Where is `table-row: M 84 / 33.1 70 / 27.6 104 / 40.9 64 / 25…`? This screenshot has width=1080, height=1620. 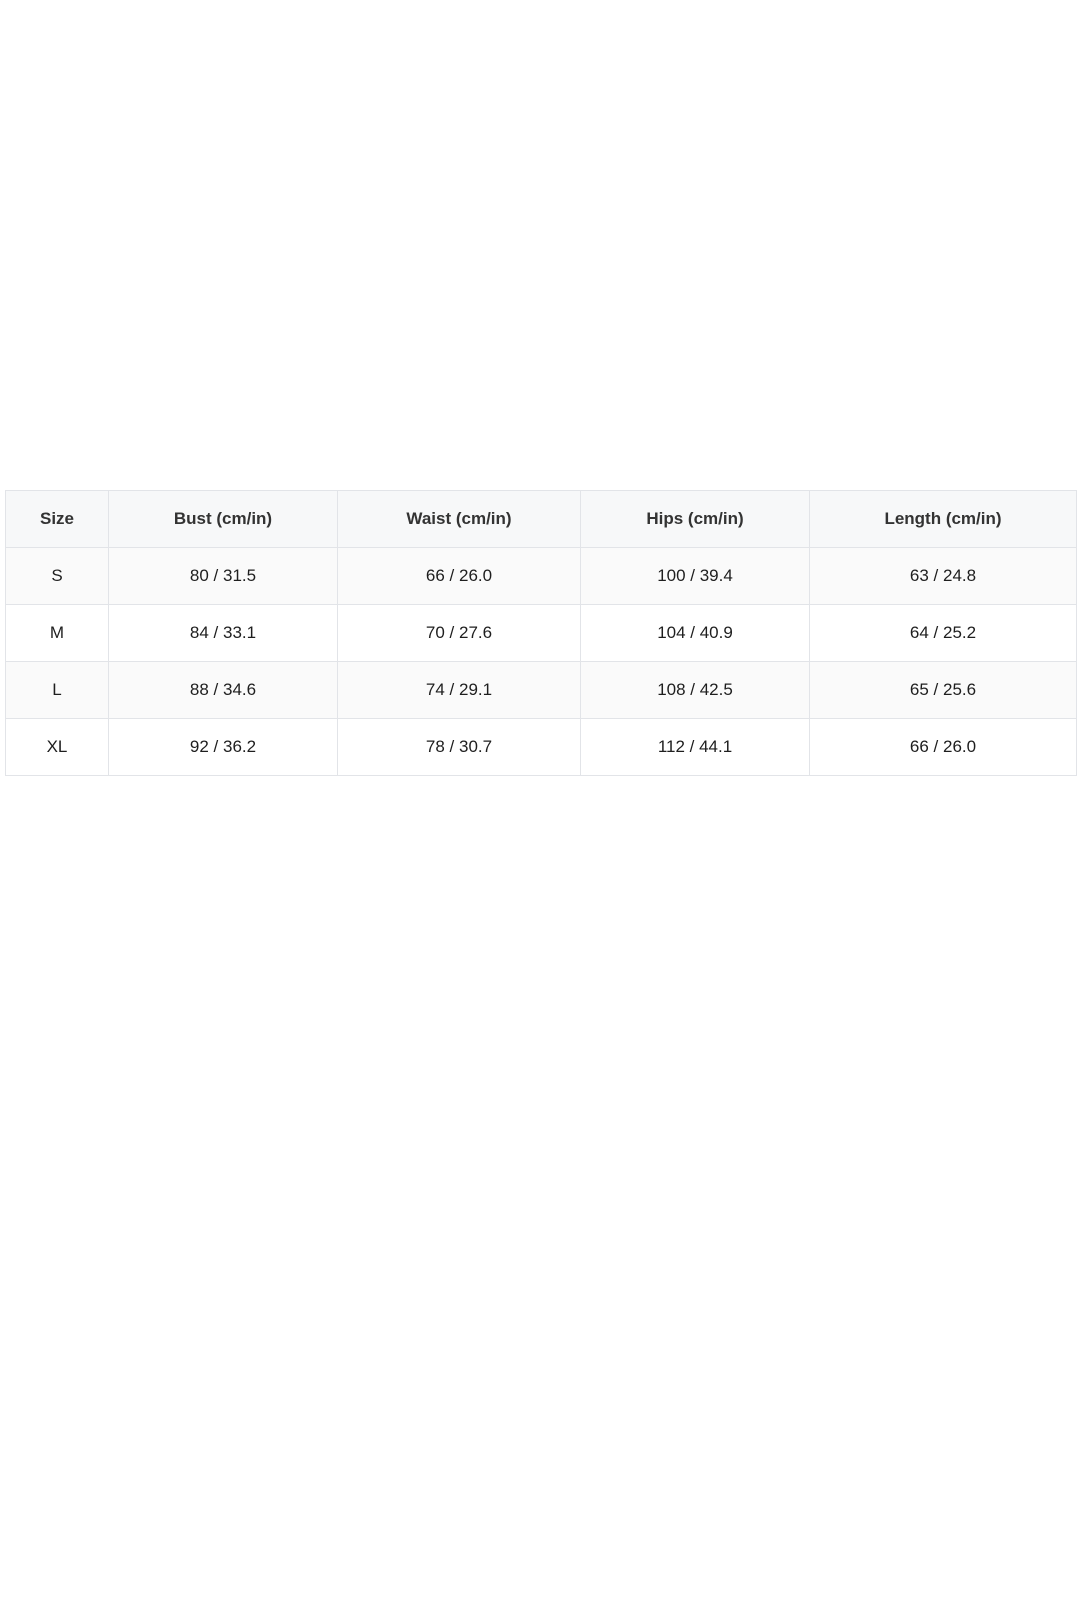 table-row: M 84 / 33.1 70 / 27.6 104 / 40.9 64 / 25… is located at coordinates (541, 633).